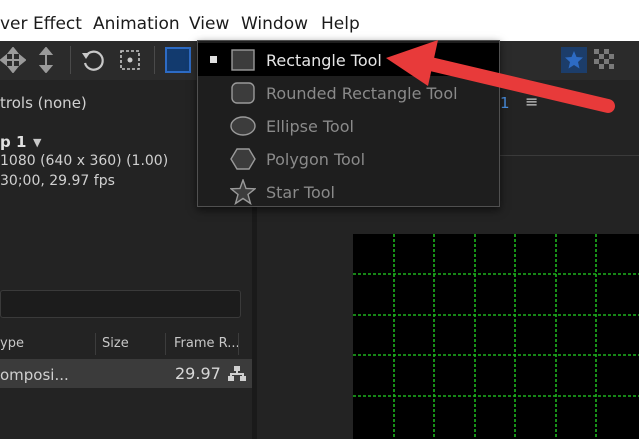  Describe the element at coordinates (237, 374) in the screenshot. I see `flowchart-icon` at that location.